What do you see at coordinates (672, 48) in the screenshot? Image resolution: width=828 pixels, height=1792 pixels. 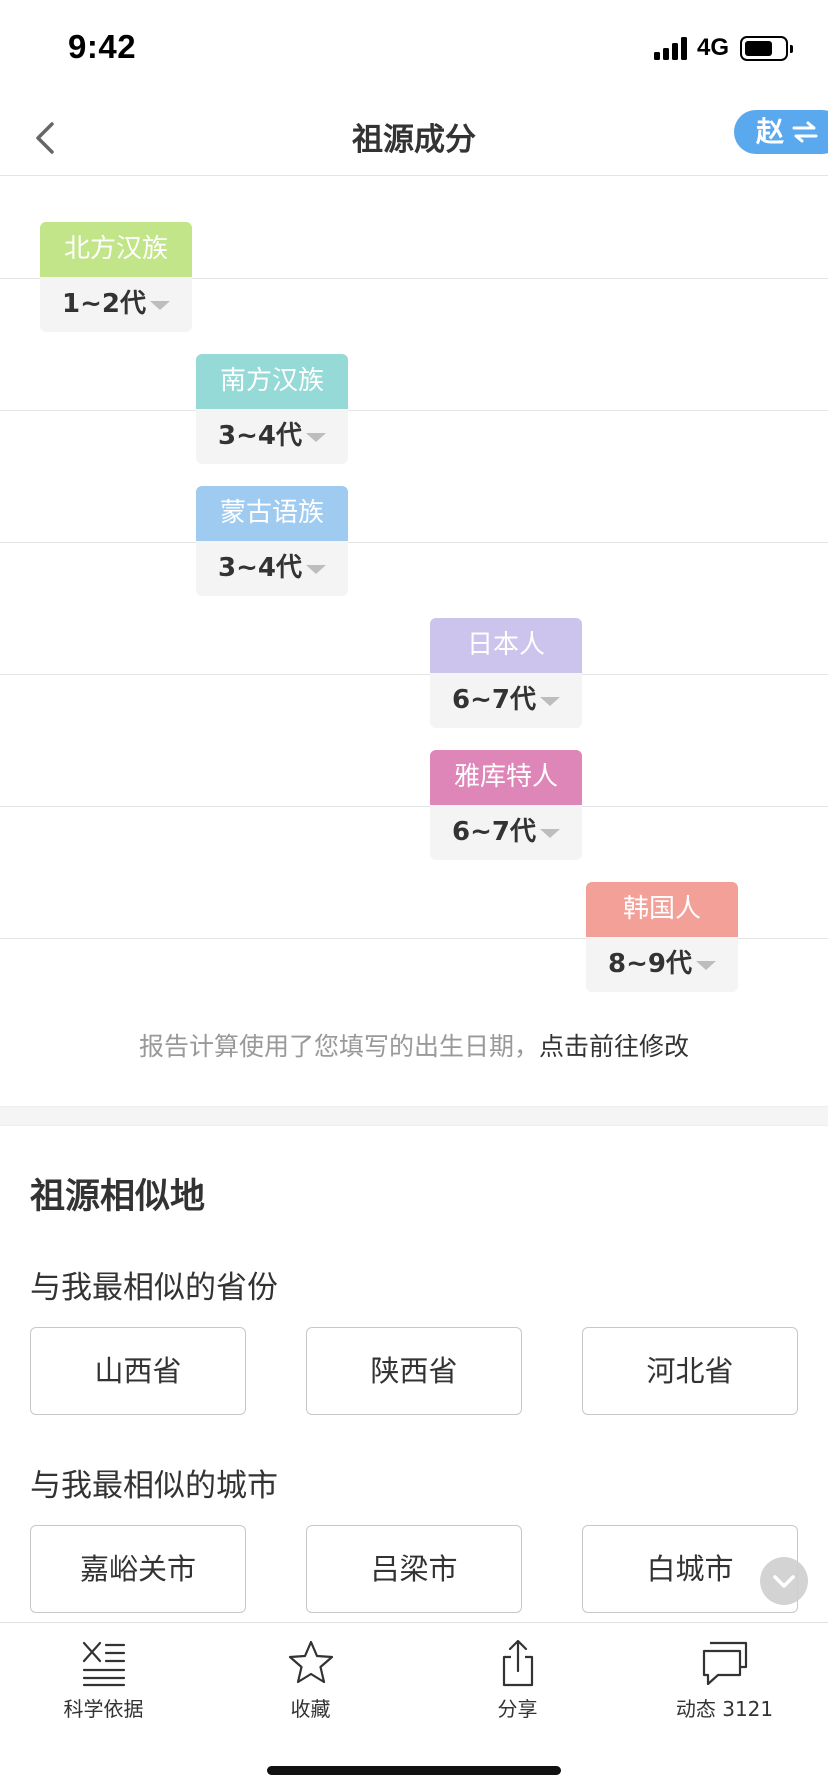 I see `signal-icon` at bounding box center [672, 48].